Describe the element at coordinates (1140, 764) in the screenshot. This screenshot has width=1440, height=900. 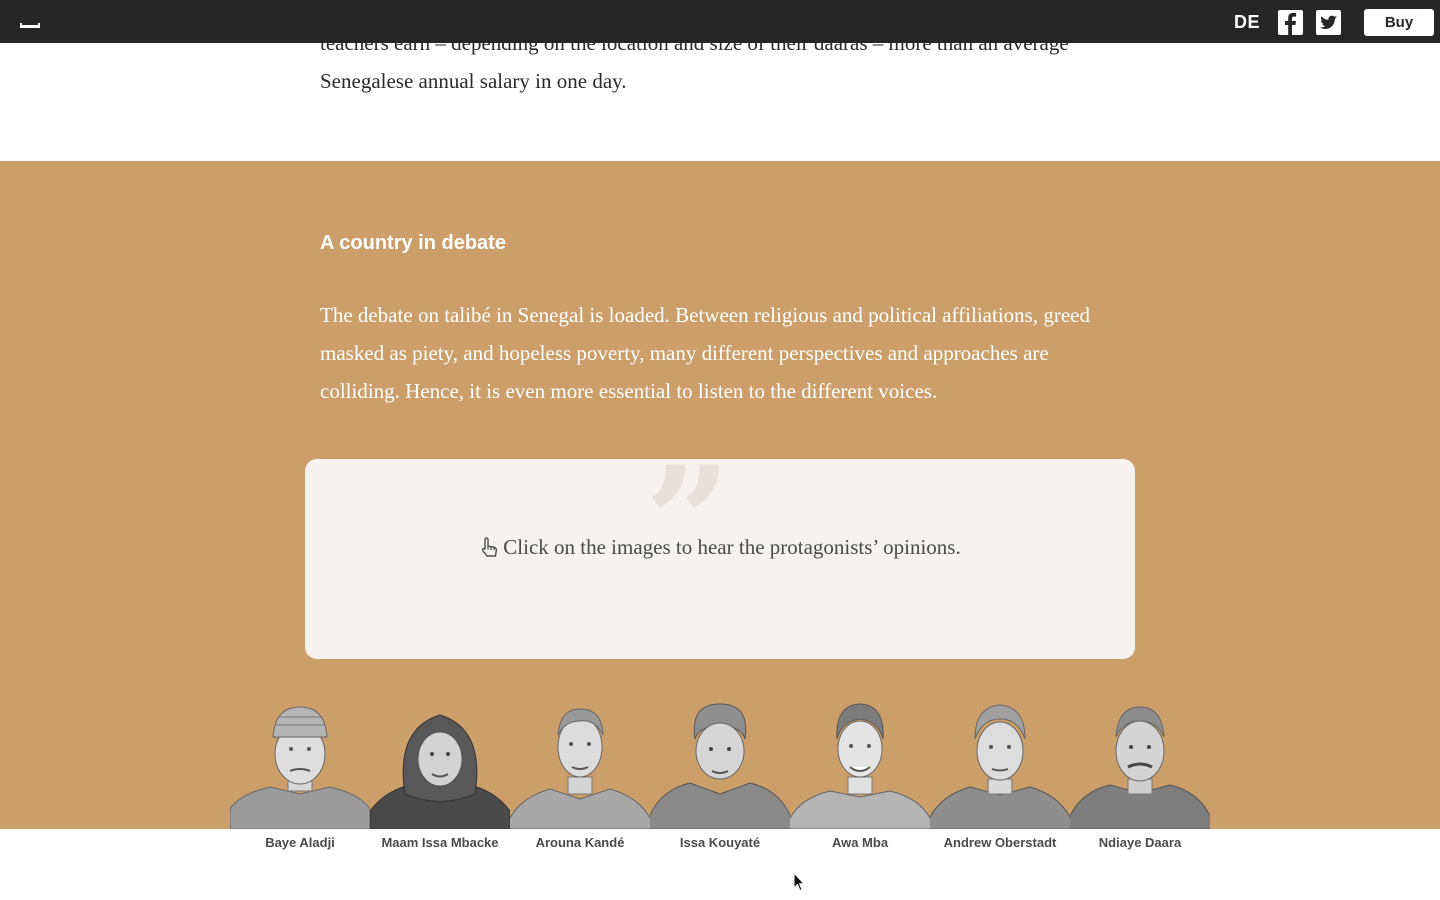
I see `portrait-ndiaye-daara` at that location.